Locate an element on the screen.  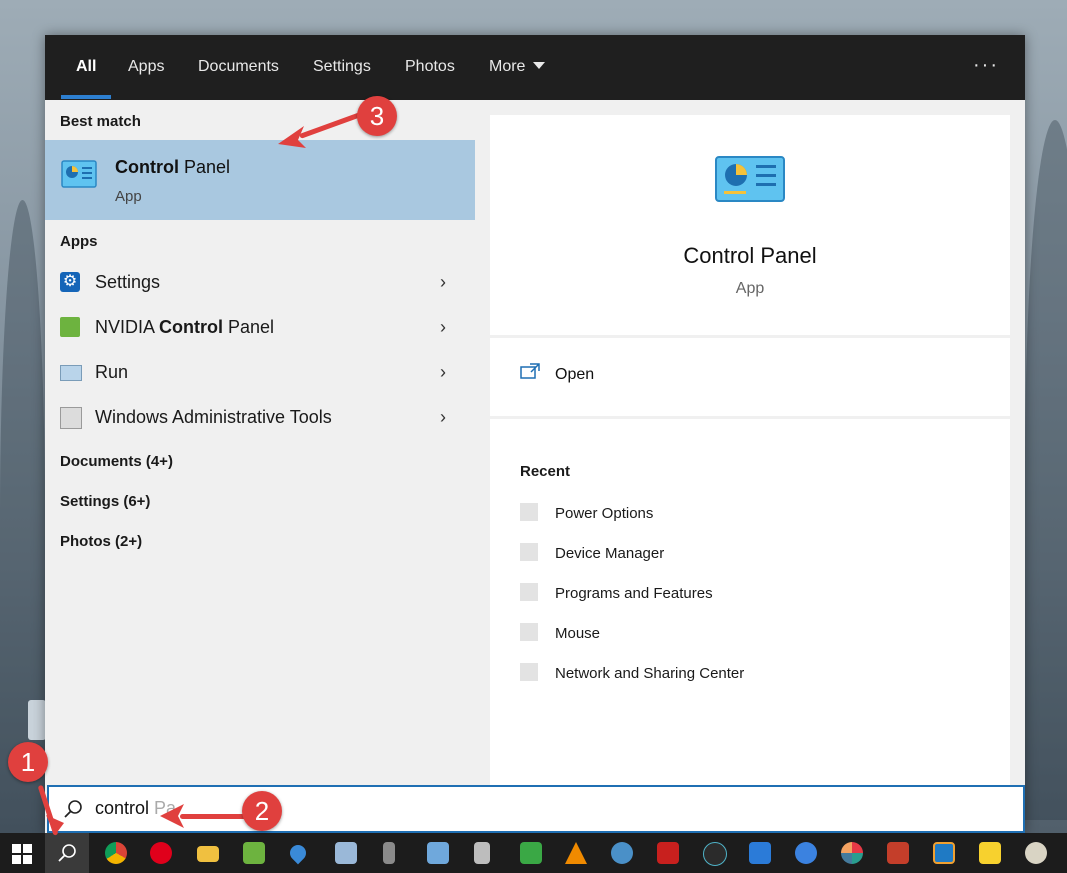
taskbar is located at coordinates (533, 853).